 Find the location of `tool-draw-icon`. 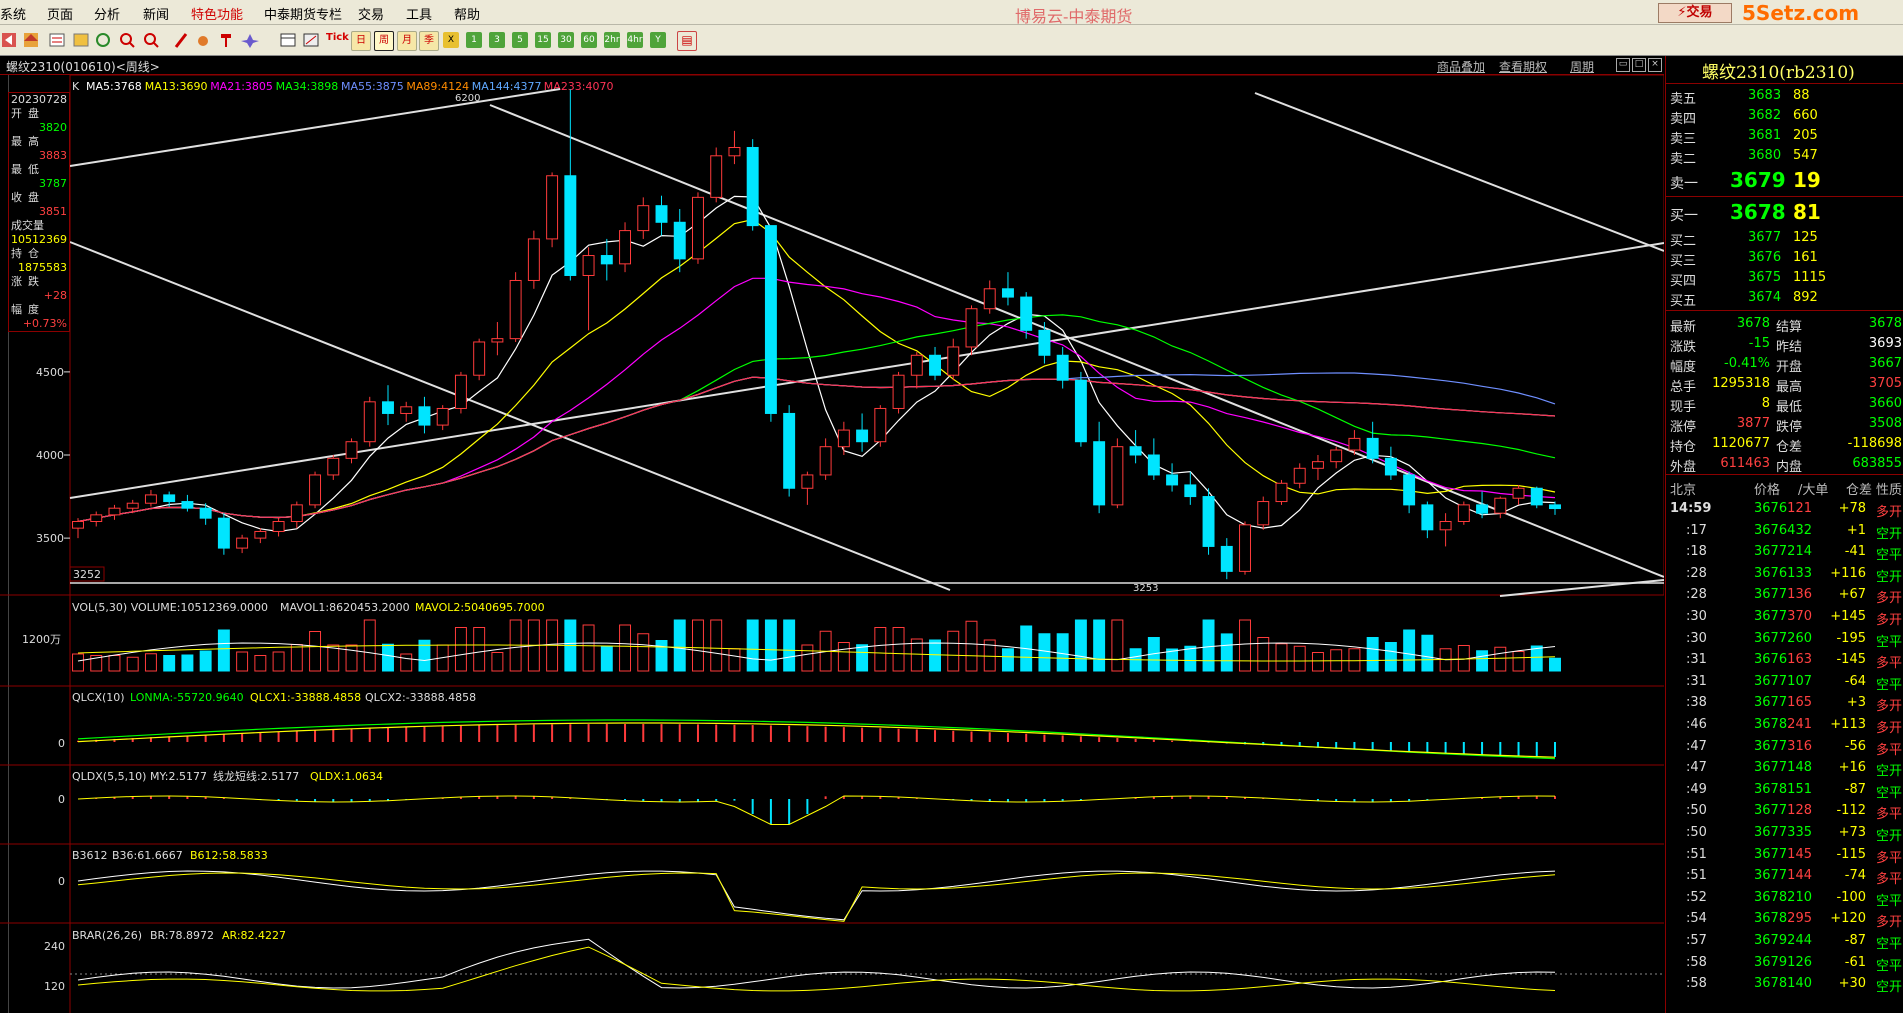

tool-draw-icon is located at coordinates (181, 40).